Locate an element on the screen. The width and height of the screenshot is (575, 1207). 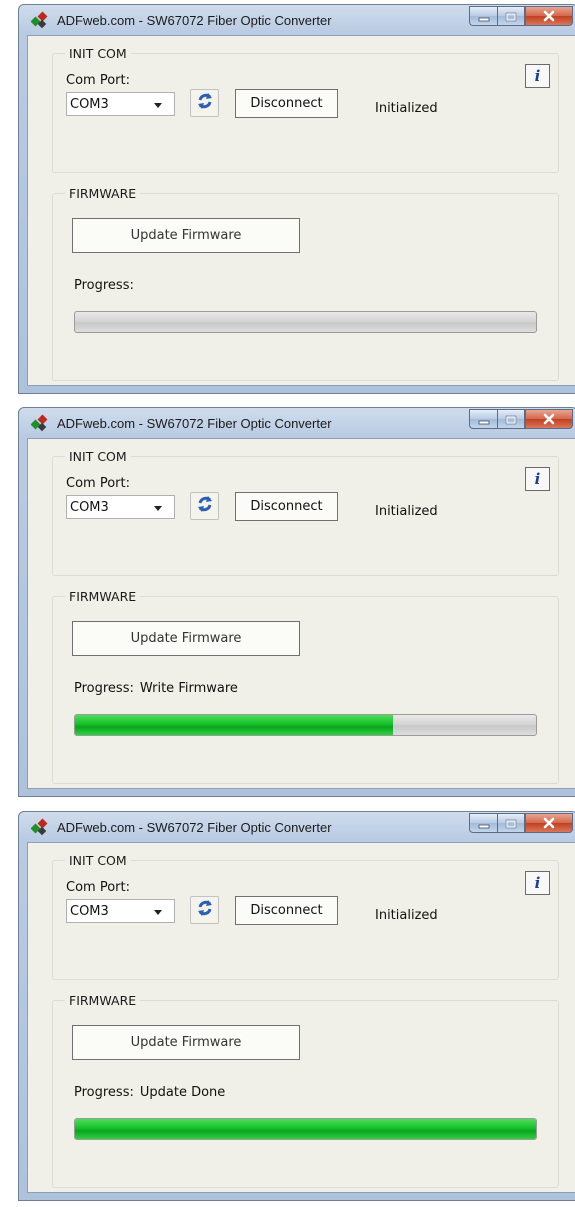
progress-row: Progress: Update Done is located at coordinates (149, 1092).